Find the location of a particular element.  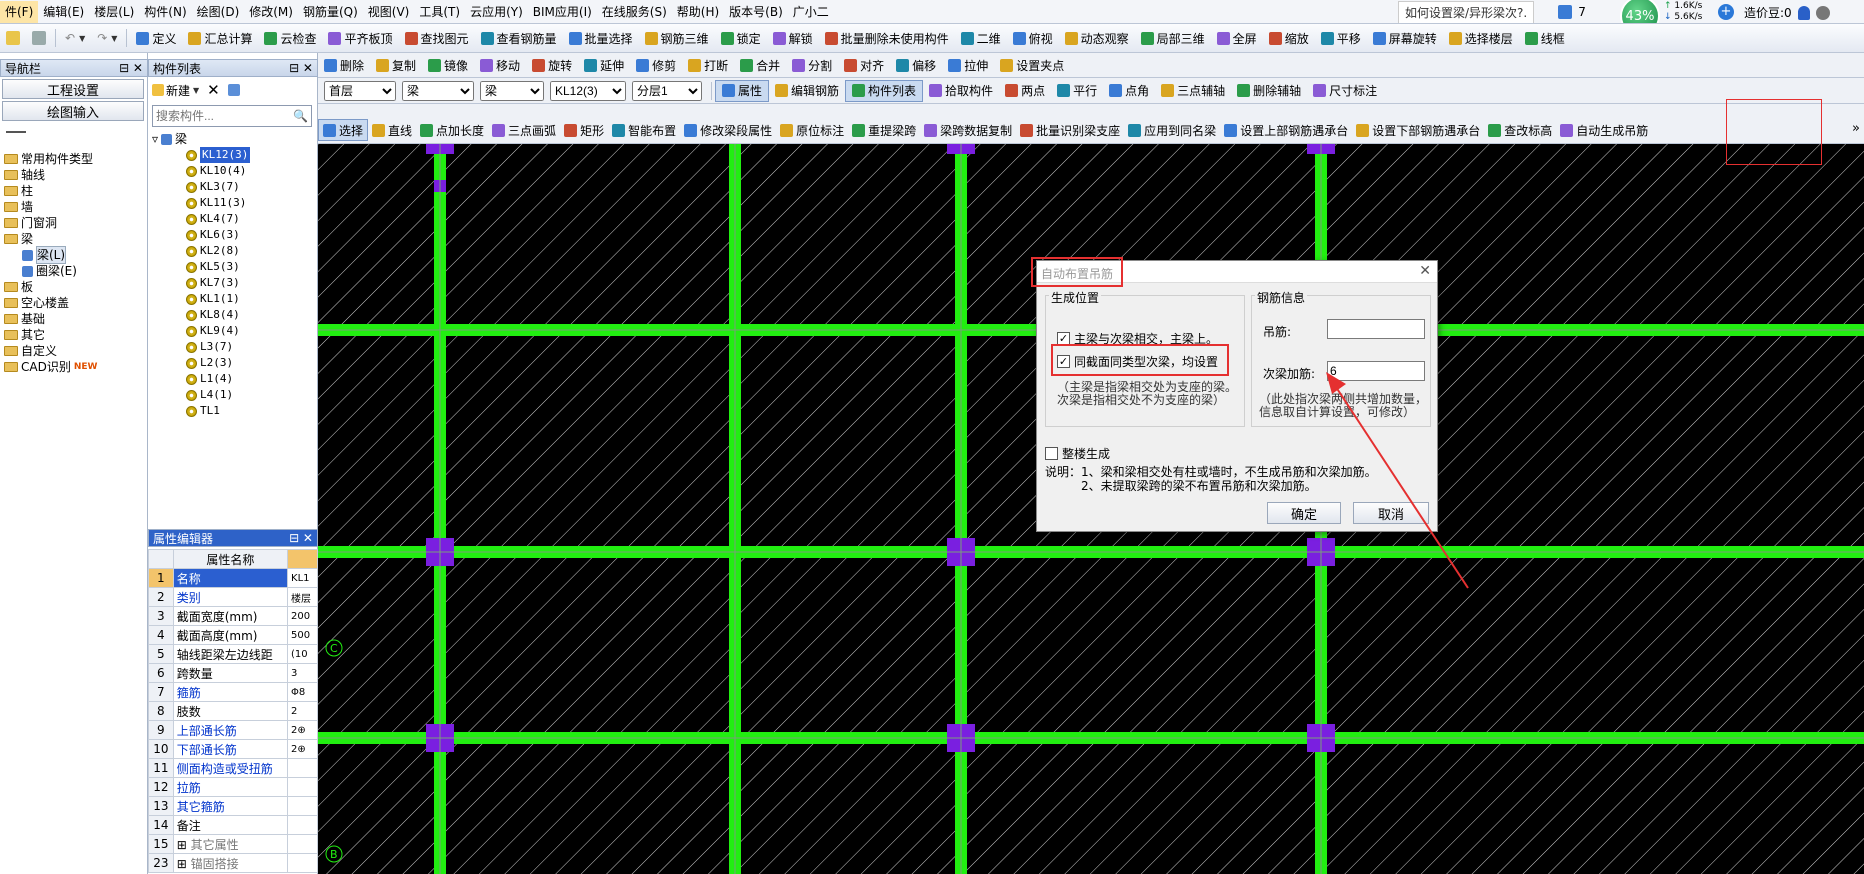

toolbar1-item-17: 平移 is located at coordinates (1341, 38).